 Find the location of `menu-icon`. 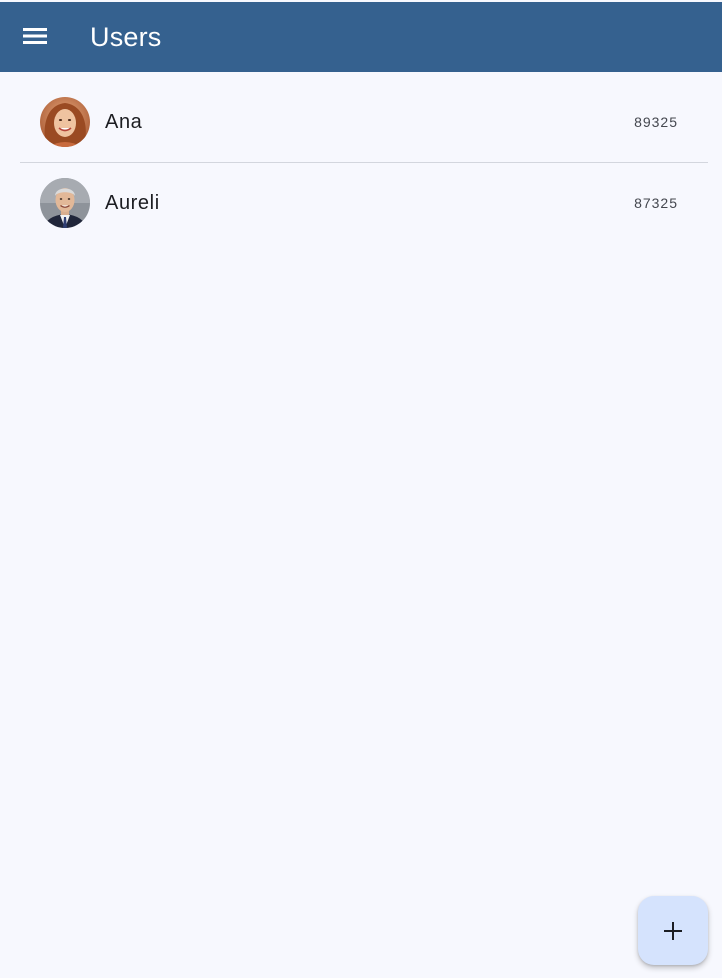

menu-icon is located at coordinates (35, 36).